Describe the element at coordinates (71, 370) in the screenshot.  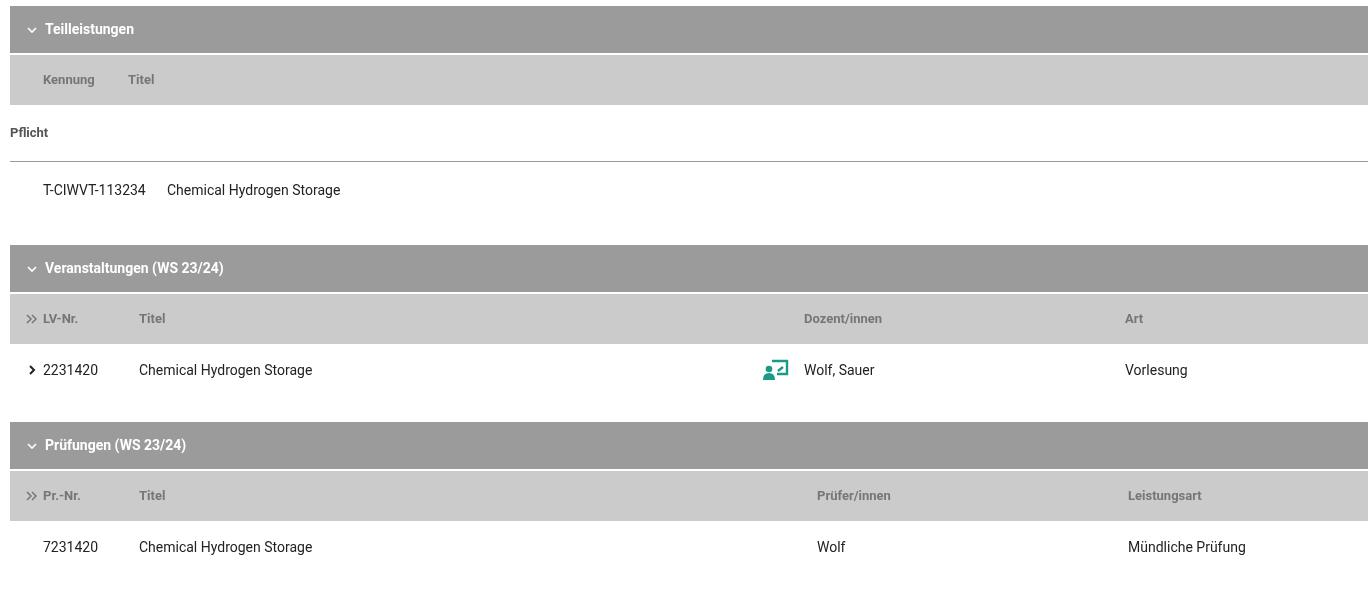
I see `table-cell-text: 2231420` at that location.